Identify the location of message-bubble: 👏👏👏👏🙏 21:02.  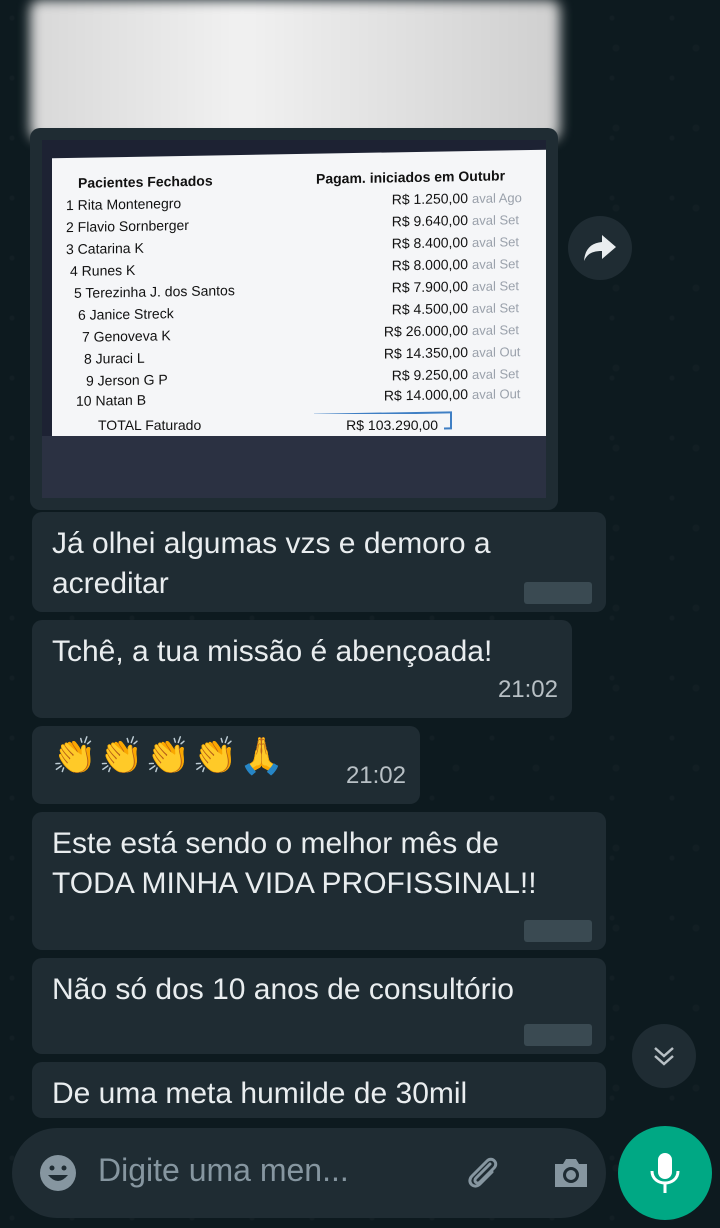
(226, 765).